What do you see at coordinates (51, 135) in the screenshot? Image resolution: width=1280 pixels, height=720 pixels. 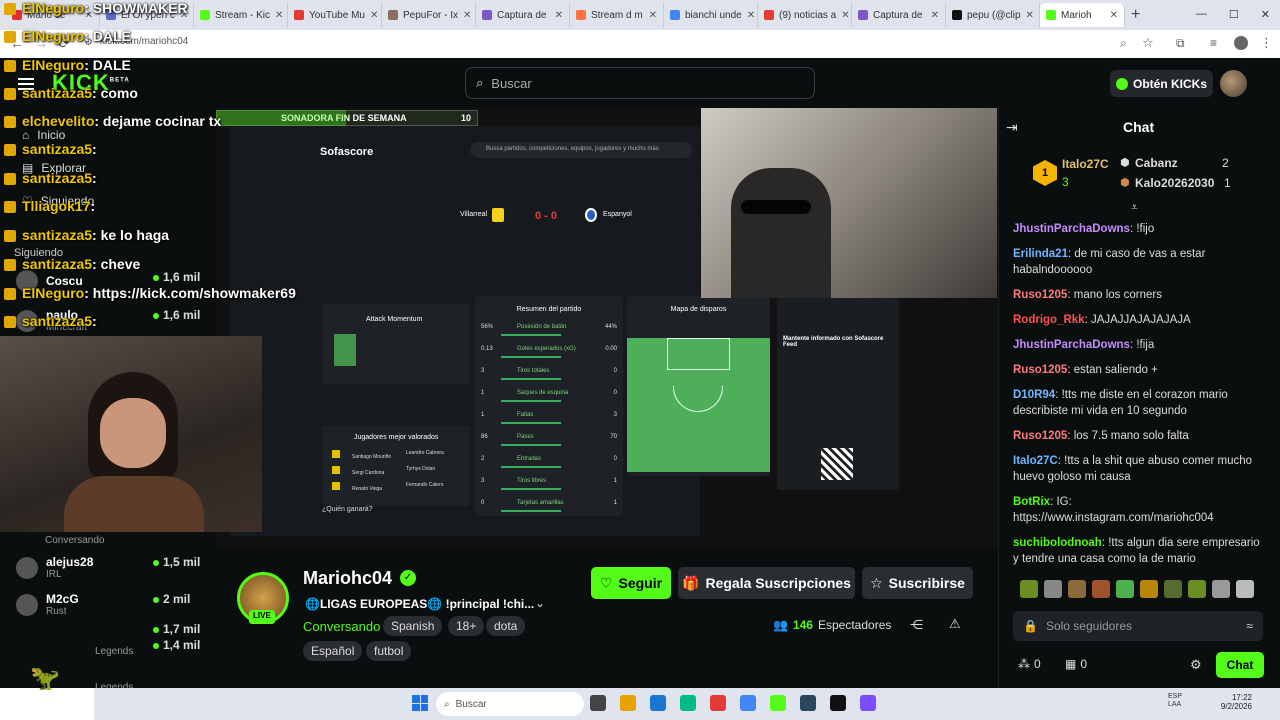 I see `sidebar-item-label: Inicio` at bounding box center [51, 135].